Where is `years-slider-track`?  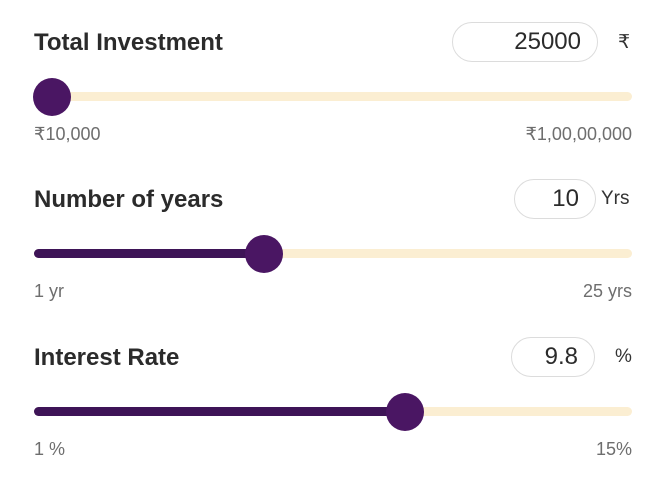 years-slider-track is located at coordinates (333, 254).